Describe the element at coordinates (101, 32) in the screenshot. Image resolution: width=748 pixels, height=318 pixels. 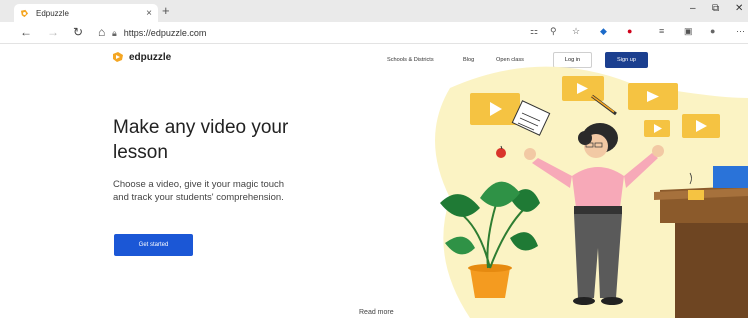
I see `home-icon: ⌂` at that location.